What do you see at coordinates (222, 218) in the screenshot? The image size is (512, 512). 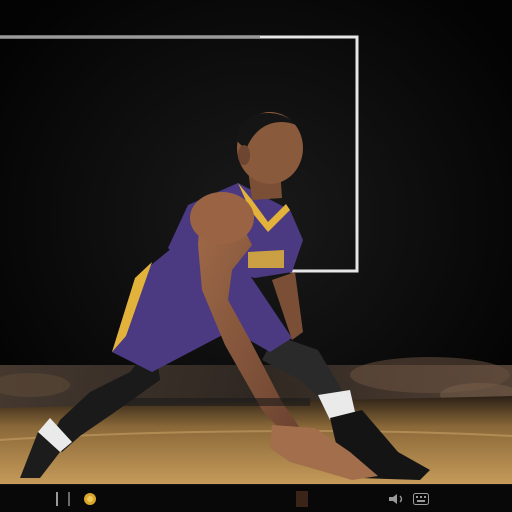 I see `player-shoulder` at bounding box center [222, 218].